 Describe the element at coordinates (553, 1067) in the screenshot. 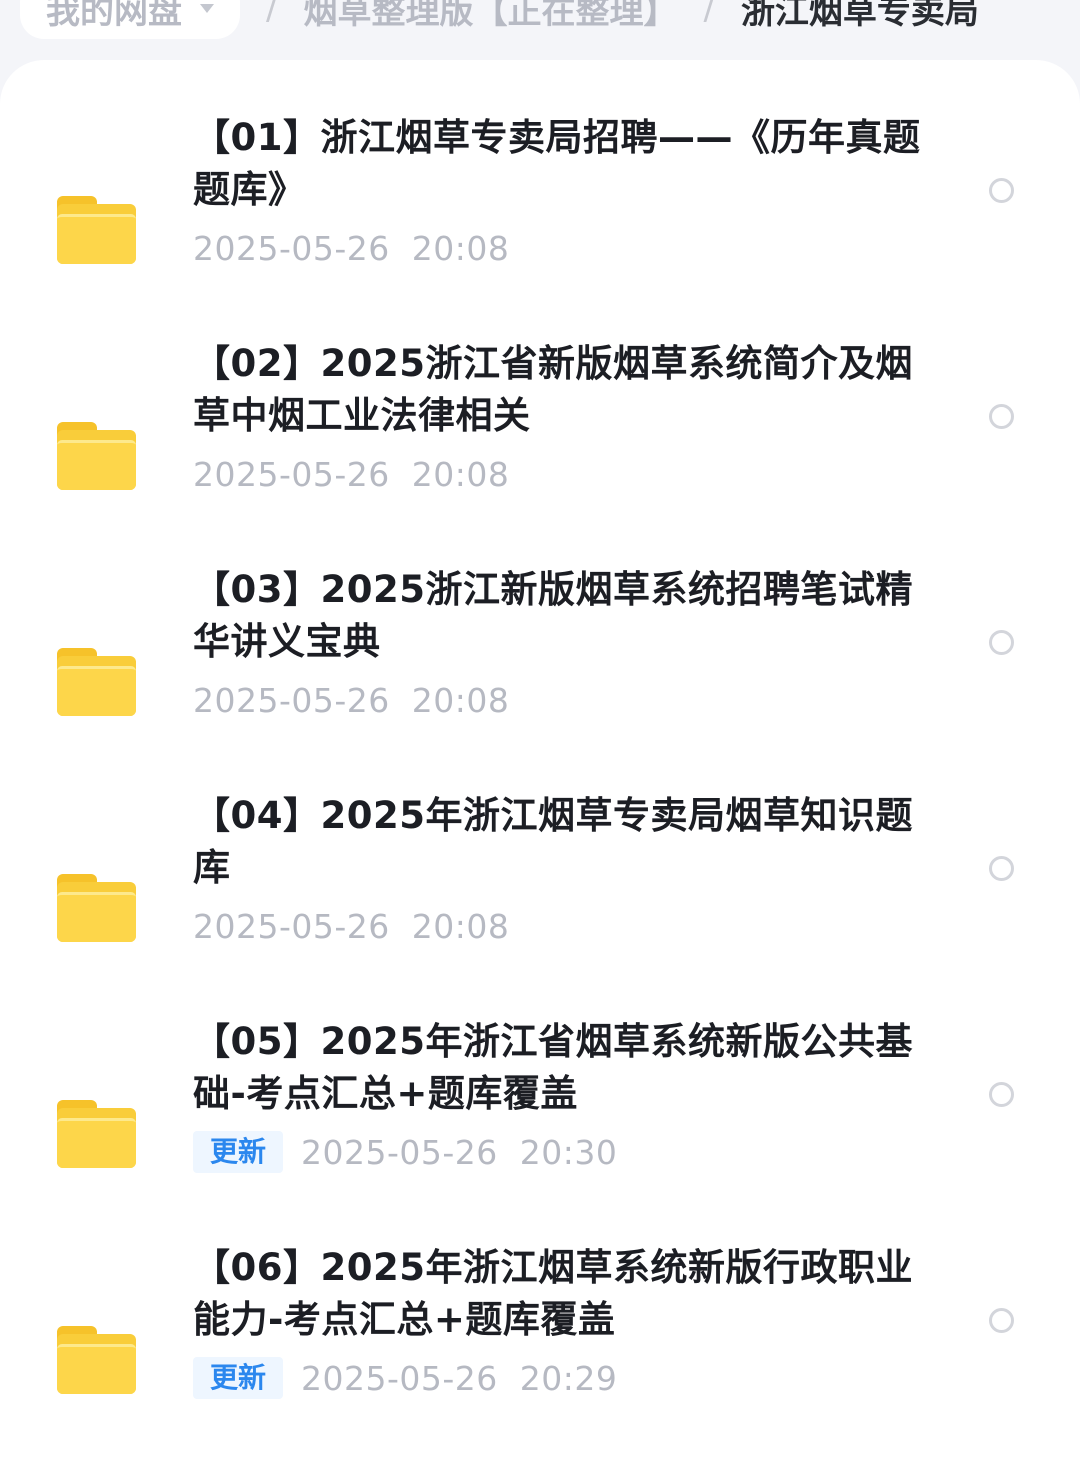

I see `file-title: 【05】2025年浙江省烟草系统新版公共基础-考点汇总+题库覆盖` at that location.